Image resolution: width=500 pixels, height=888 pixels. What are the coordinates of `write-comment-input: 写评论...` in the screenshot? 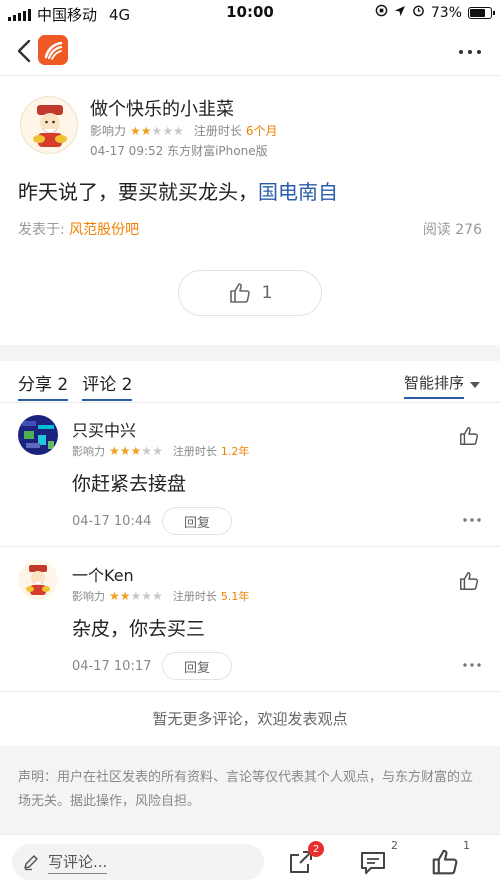 It's located at (138, 862).